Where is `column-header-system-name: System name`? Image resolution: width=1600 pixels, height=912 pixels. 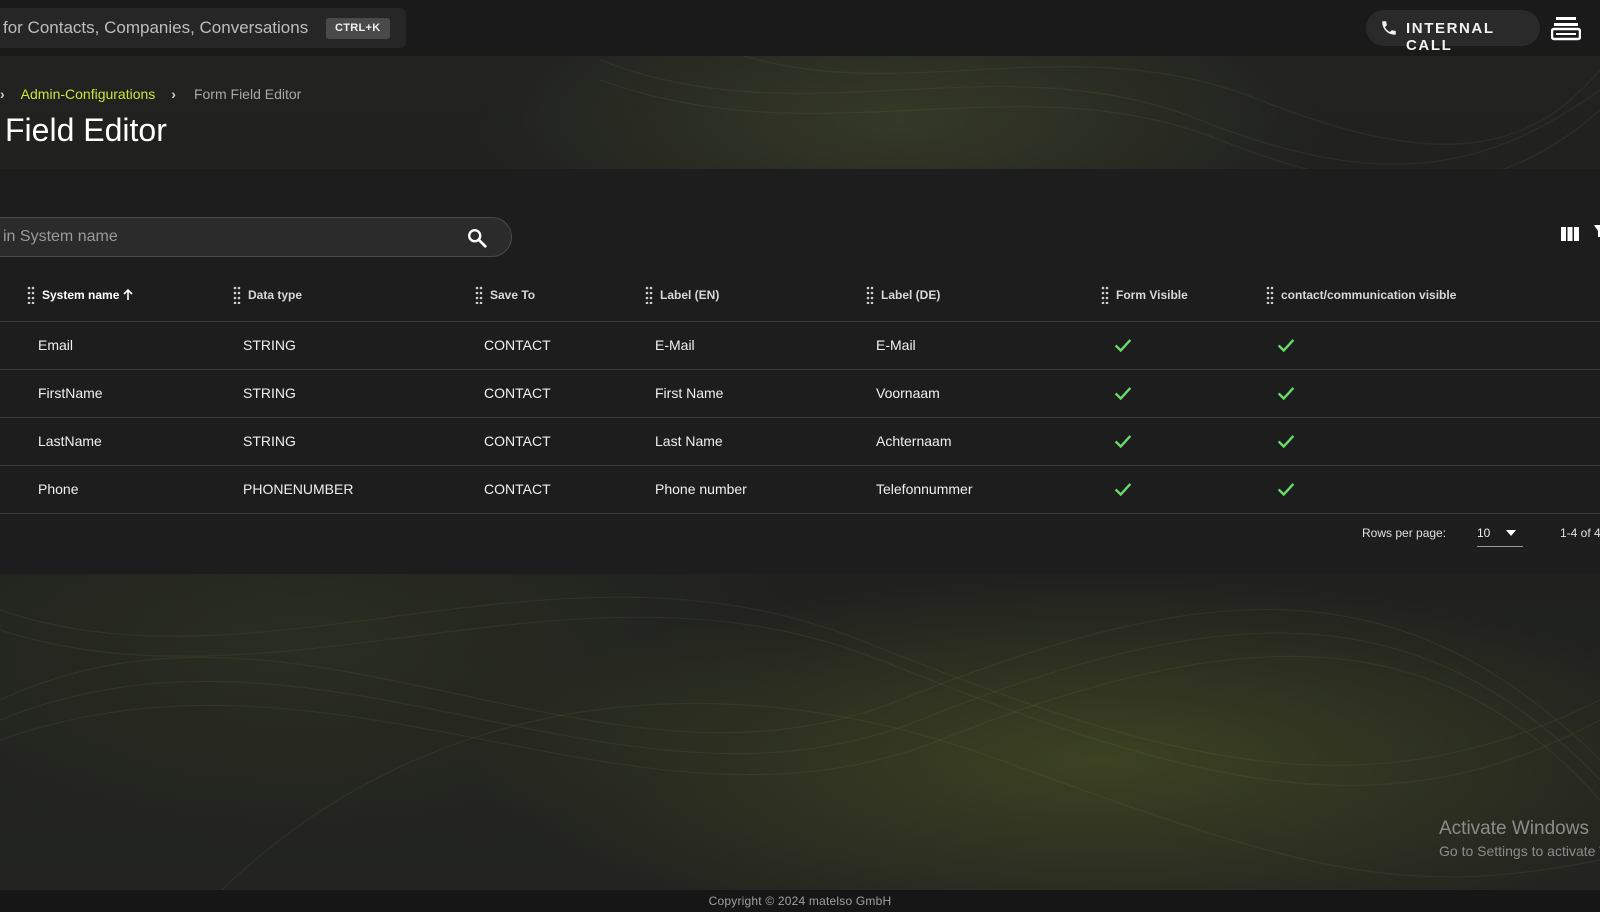 column-header-system-name: System name is located at coordinates (130, 296).